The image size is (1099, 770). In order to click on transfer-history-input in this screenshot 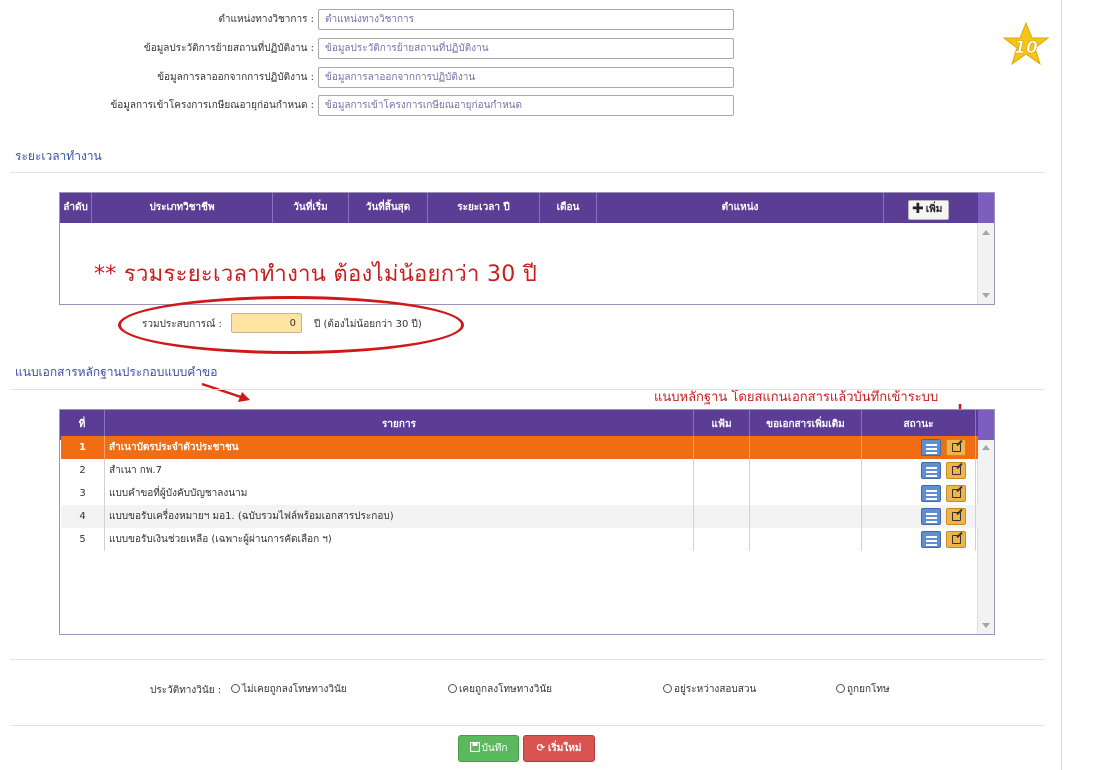, I will do `click(526, 48)`.